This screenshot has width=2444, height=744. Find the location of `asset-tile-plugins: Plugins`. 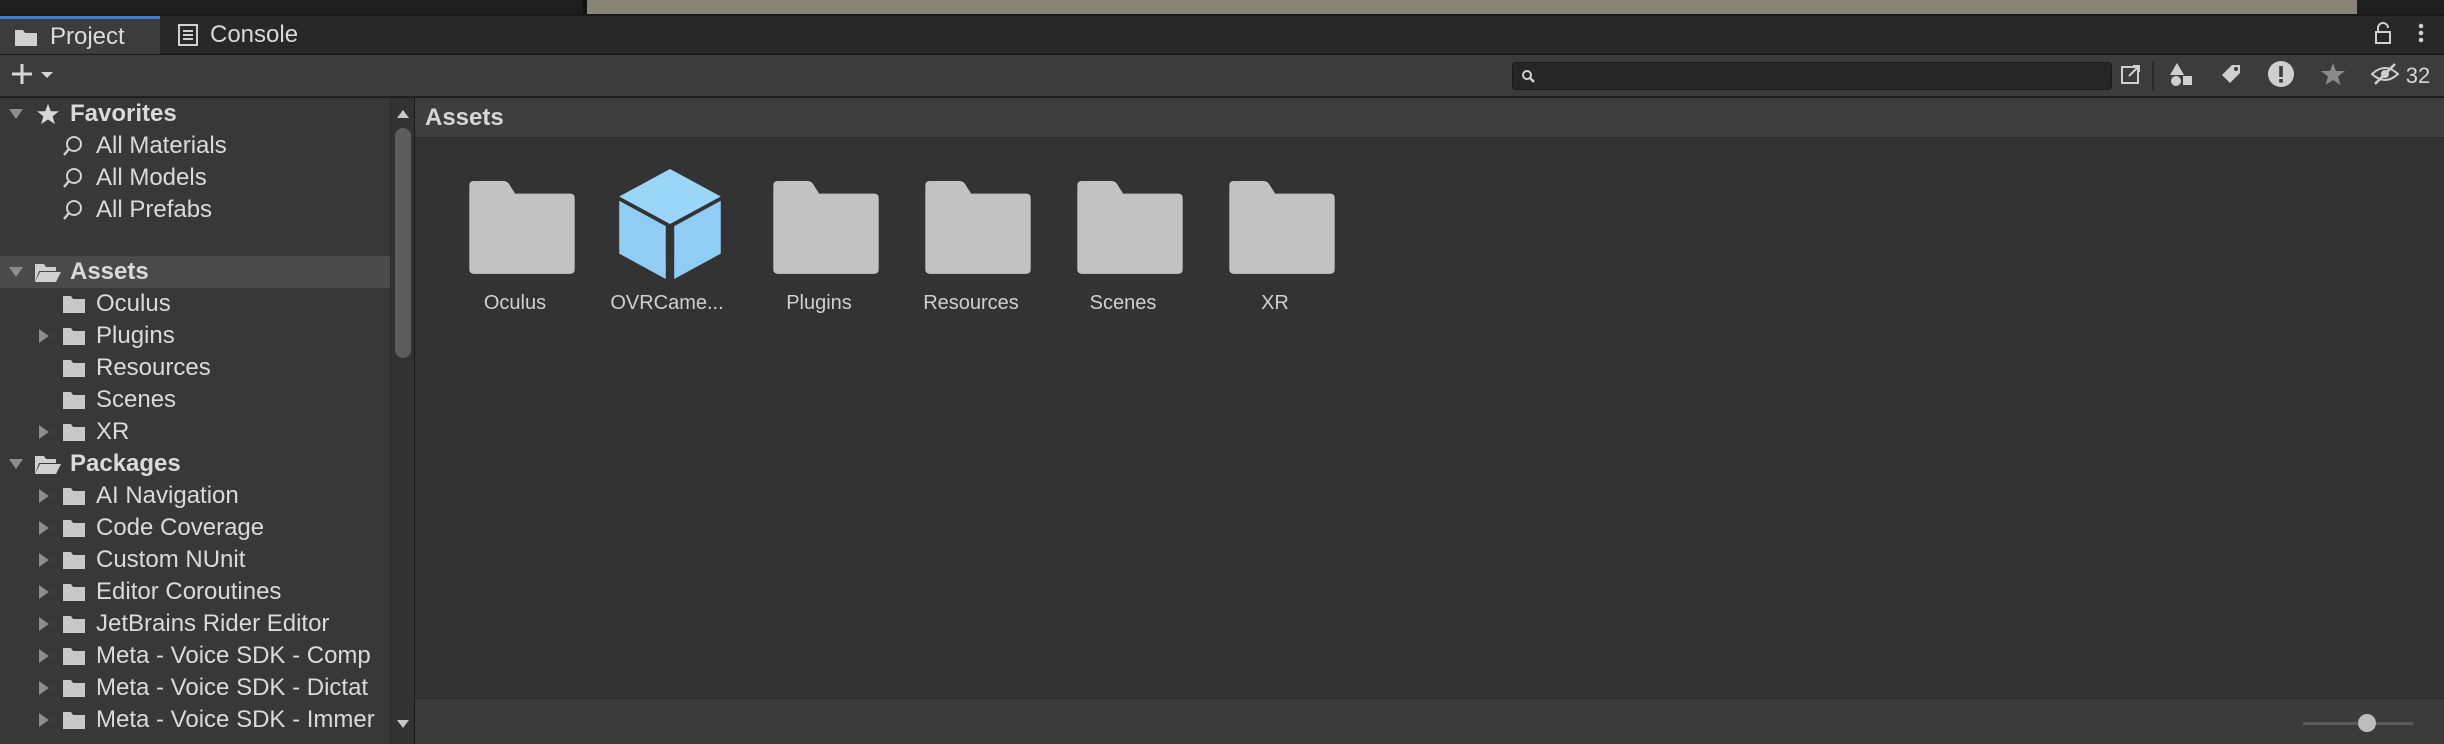

asset-tile-plugins: Plugins is located at coordinates (819, 248).